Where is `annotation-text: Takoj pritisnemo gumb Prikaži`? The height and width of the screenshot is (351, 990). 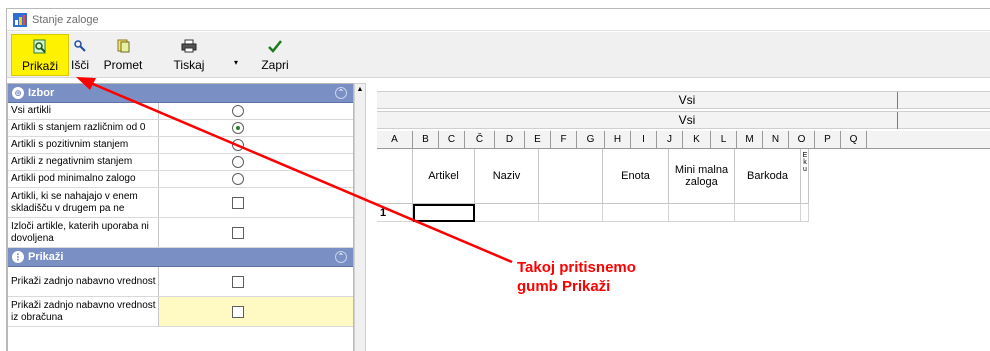 annotation-text: Takoj pritisnemo gumb Prikaži is located at coordinates (576, 277).